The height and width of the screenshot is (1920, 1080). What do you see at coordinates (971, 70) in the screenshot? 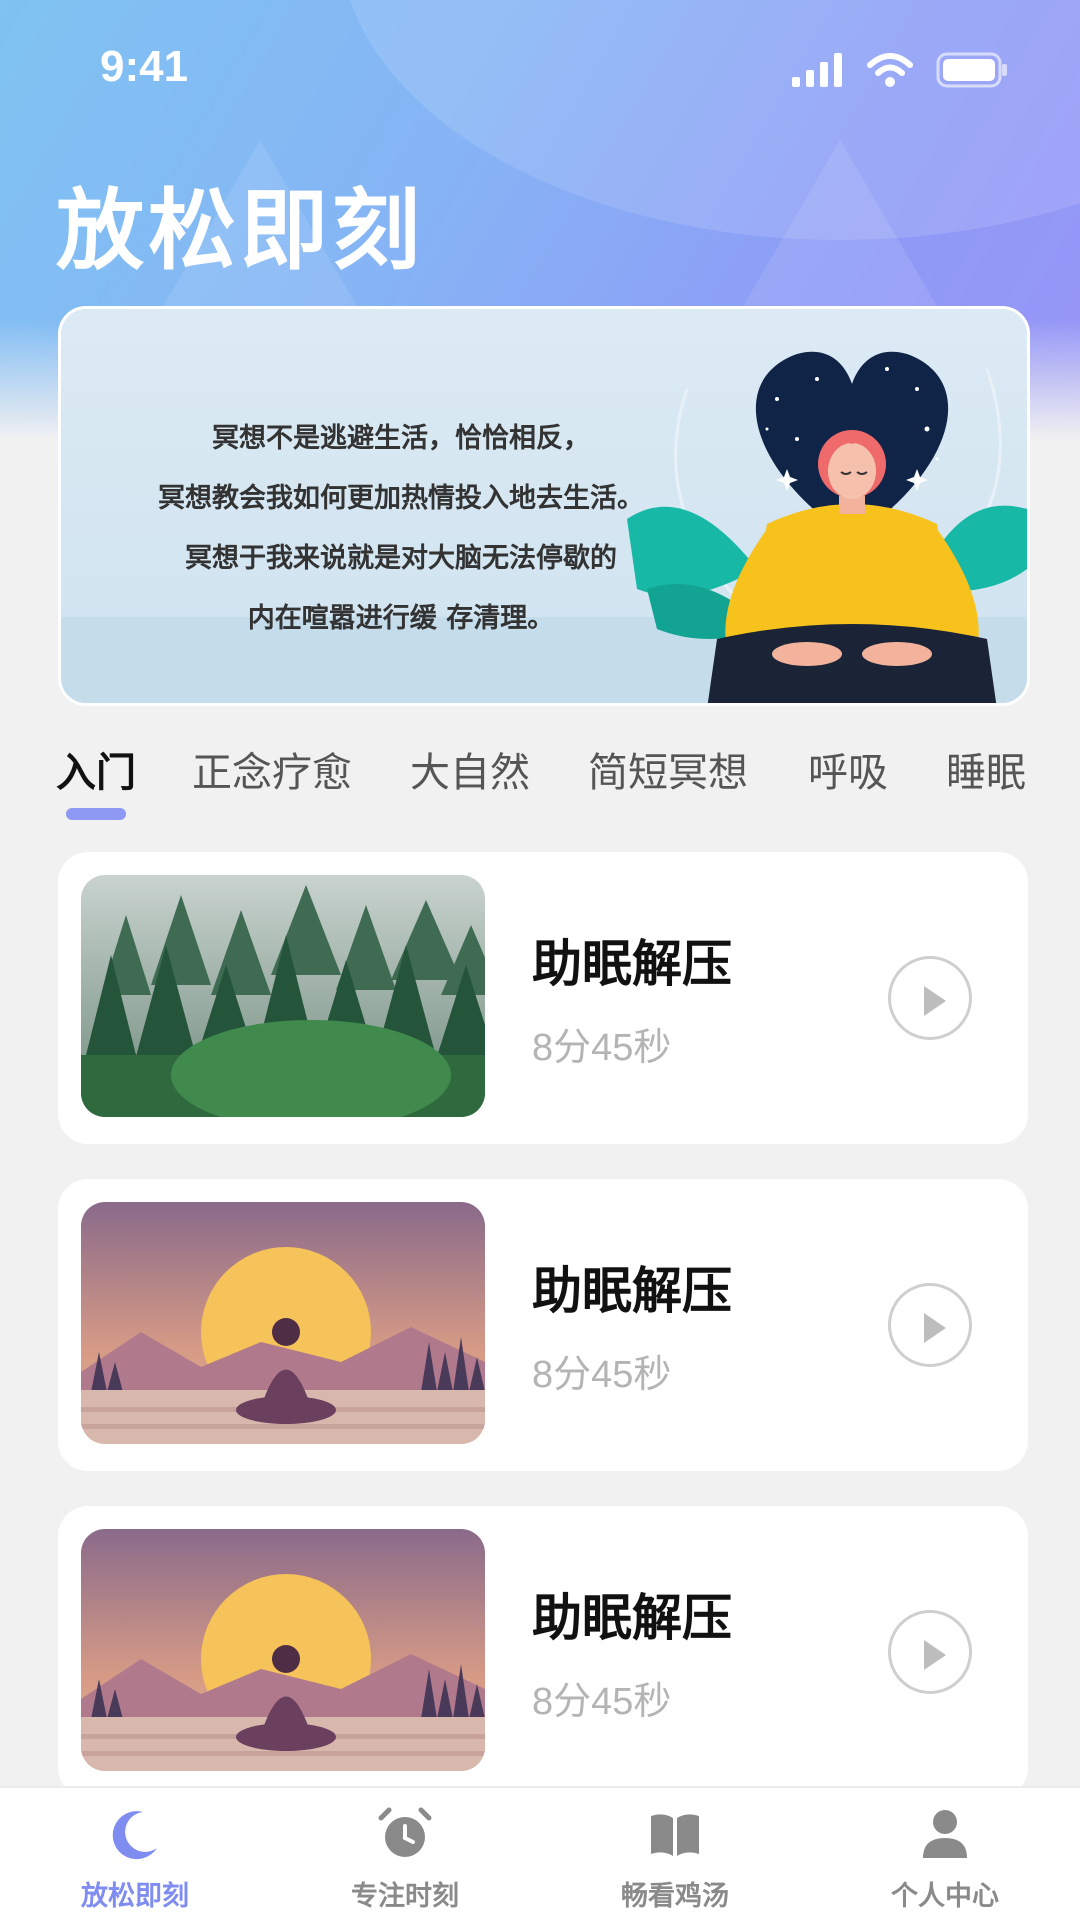
I see `battery-icon` at bounding box center [971, 70].